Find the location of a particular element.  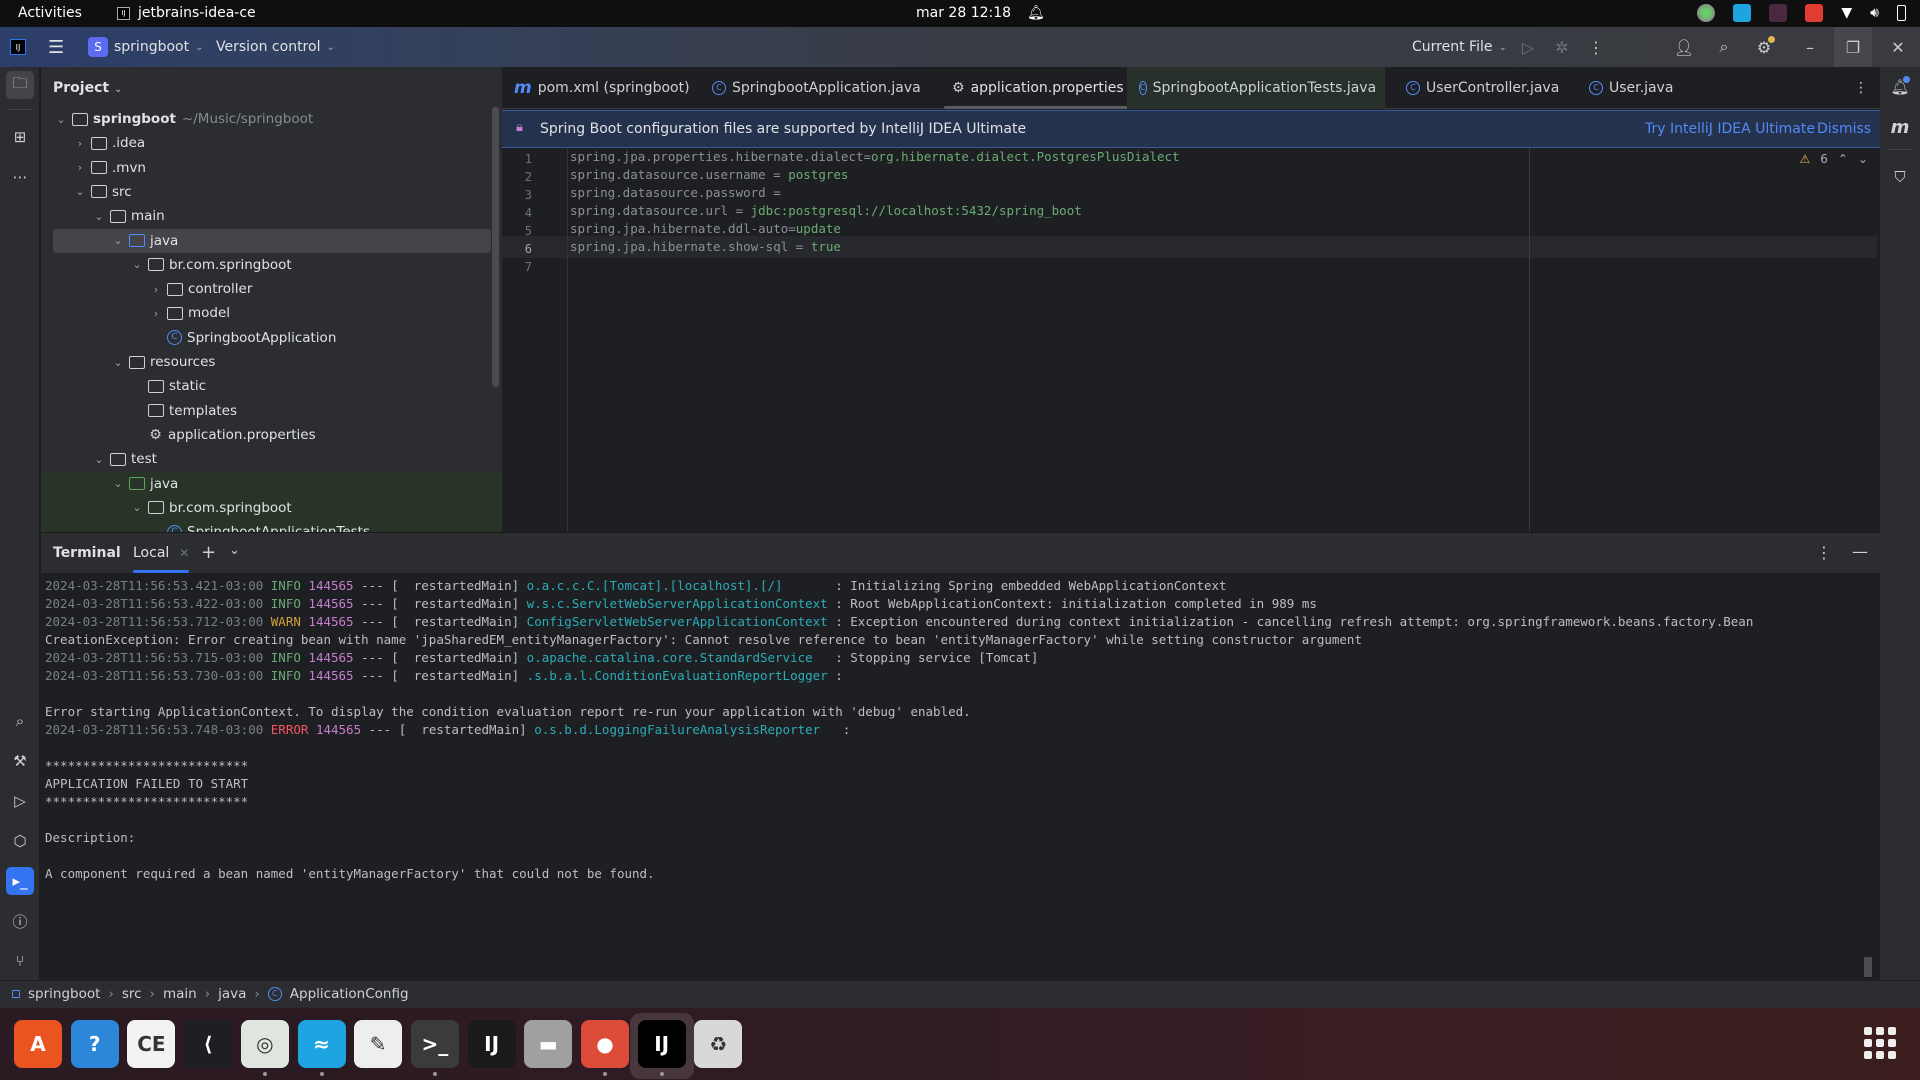

more-actions-icon: ⋮ is located at coordinates (1596, 47).